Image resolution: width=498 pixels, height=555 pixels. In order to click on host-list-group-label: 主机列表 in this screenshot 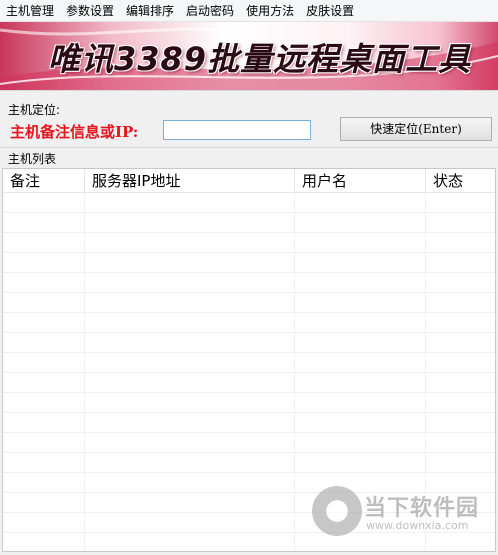, I will do `click(32, 159)`.